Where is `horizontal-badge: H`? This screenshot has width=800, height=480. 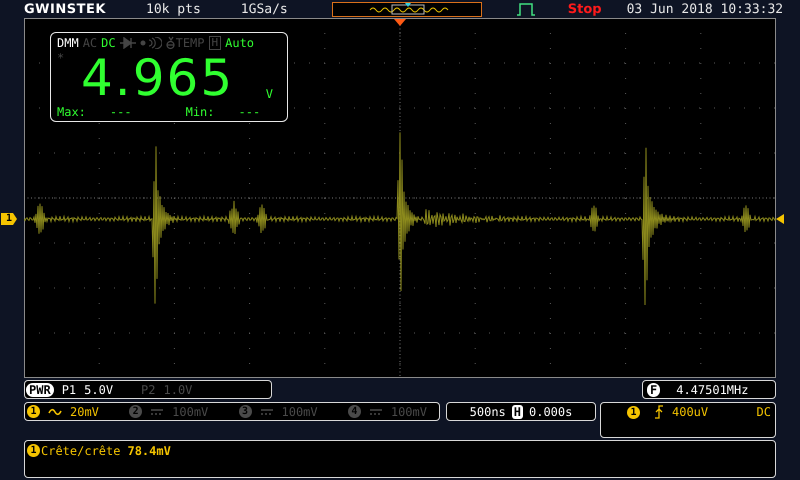
horizontal-badge: H is located at coordinates (517, 411).